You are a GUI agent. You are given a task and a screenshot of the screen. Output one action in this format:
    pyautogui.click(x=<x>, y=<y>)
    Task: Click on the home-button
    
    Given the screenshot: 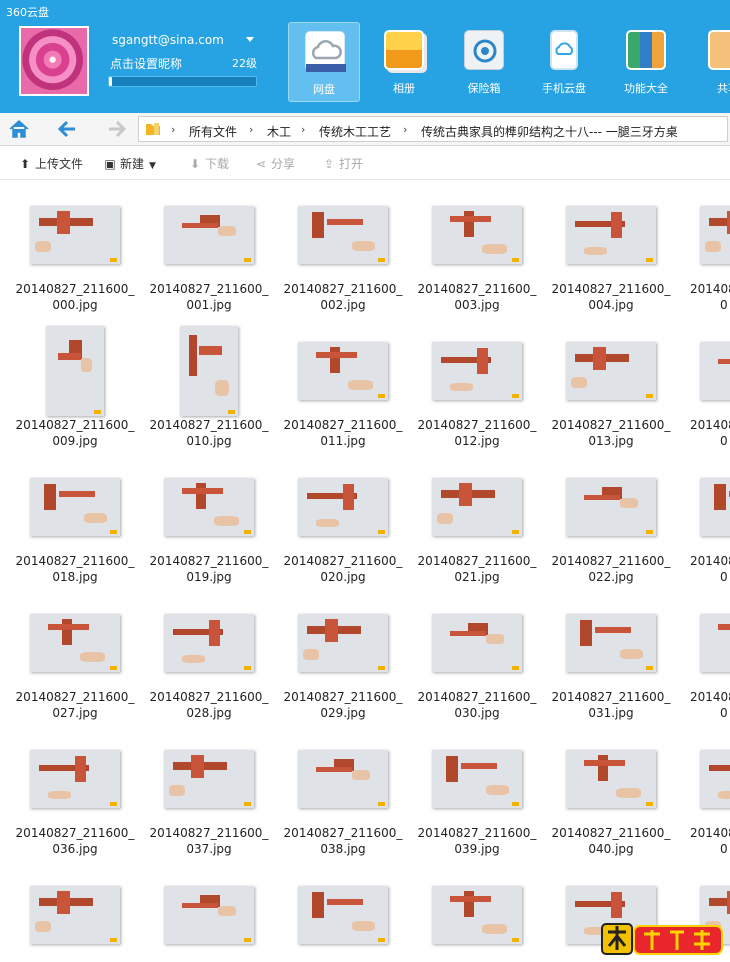 What is the action you would take?
    pyautogui.click(x=19, y=129)
    